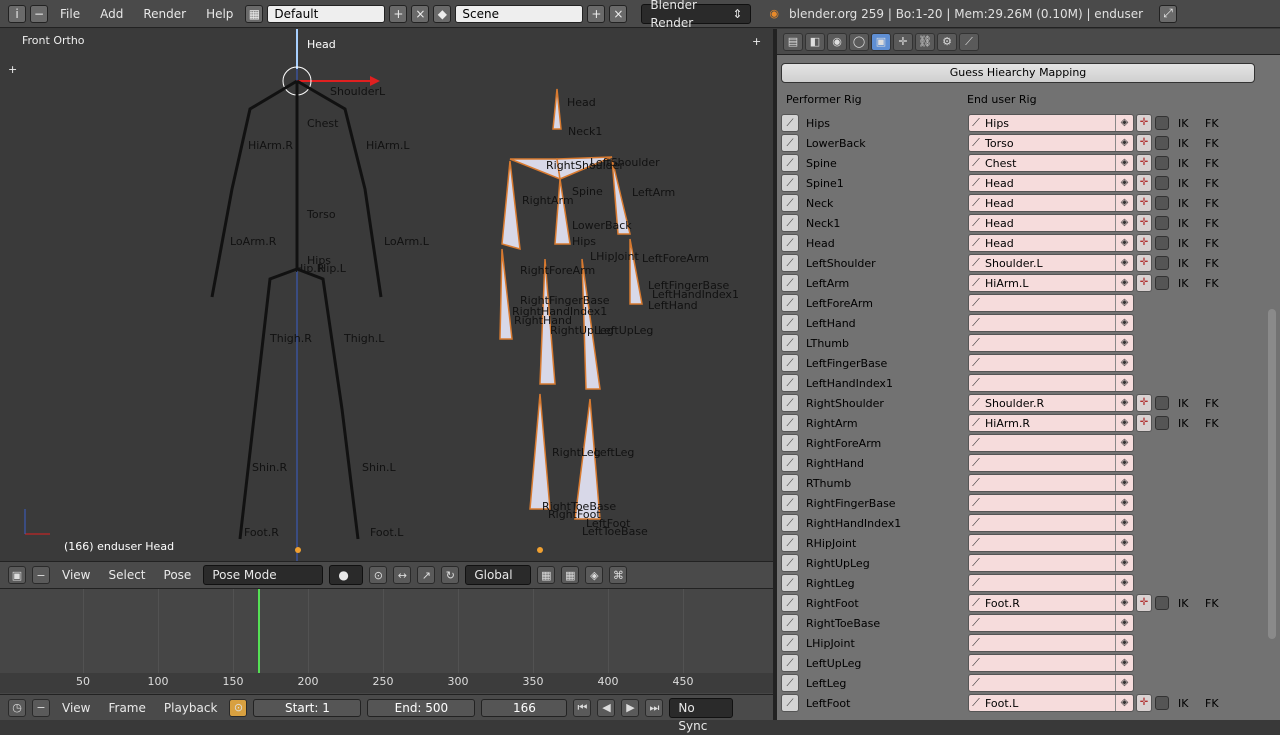 Image resolution: width=1280 pixels, height=735 pixels. What do you see at coordinates (1051, 283) in the screenshot?
I see `enduser-bone-field: ⟋ HiArm.L ◈` at bounding box center [1051, 283].